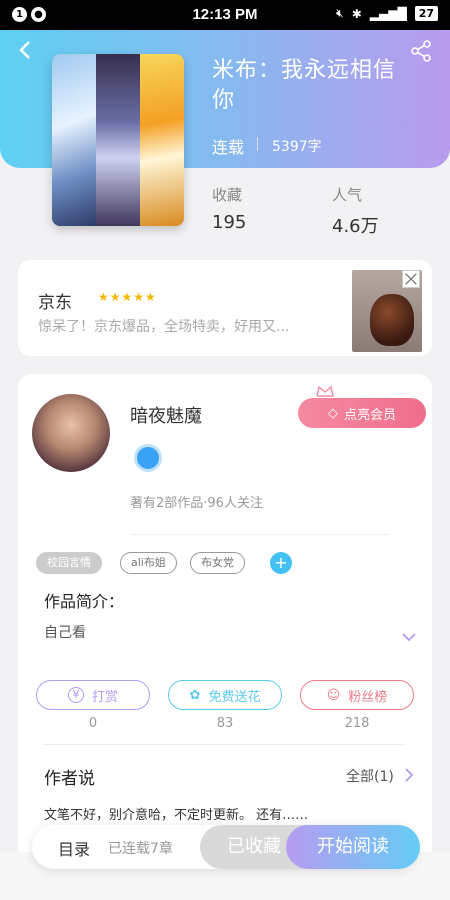  I want to click on vip-button: ◇ 点亮会员, so click(362, 413).